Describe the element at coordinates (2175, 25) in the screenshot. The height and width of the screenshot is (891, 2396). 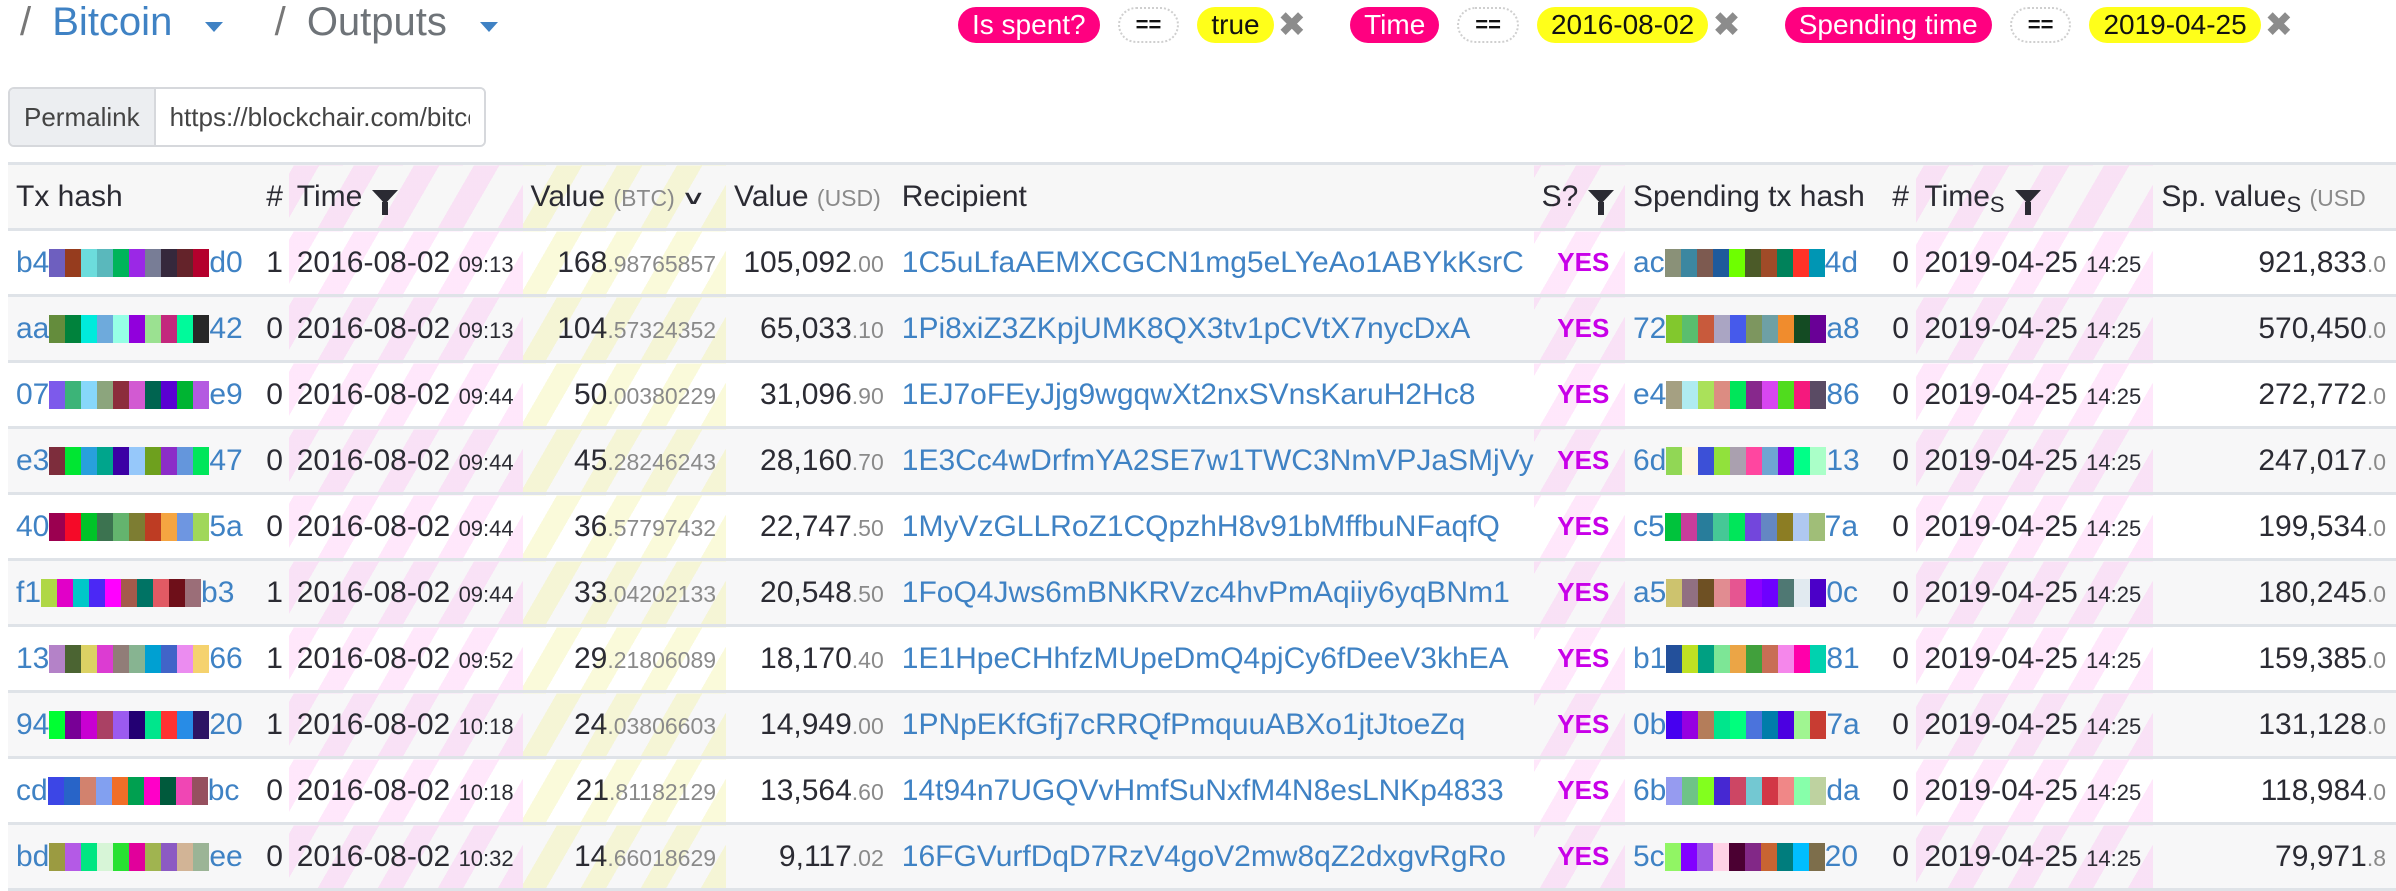
I see `filter-value: 2019-04-25` at that location.